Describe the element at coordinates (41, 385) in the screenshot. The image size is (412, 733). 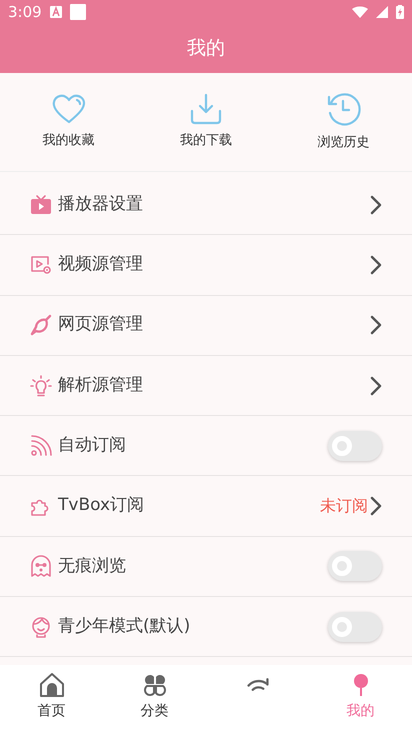
I see `lightbulb-icon` at that location.